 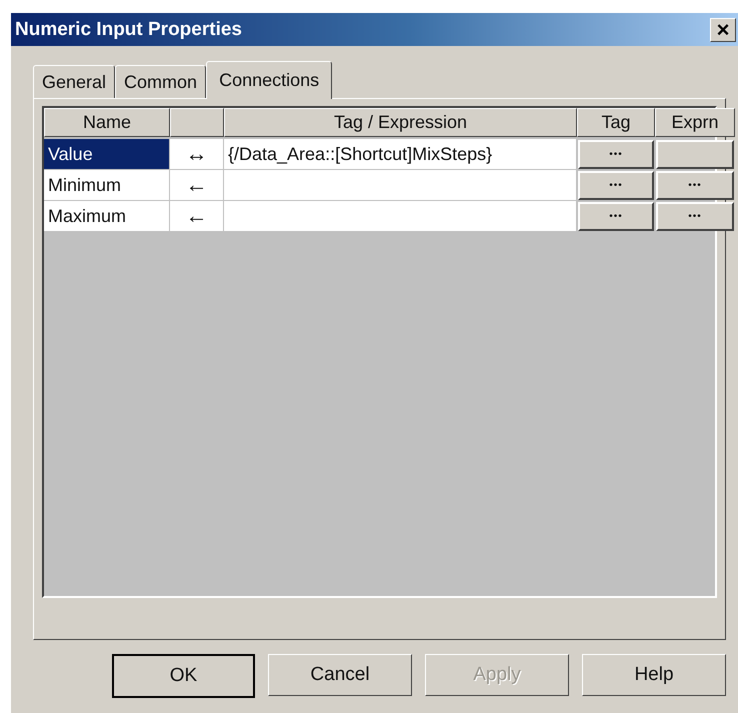 I want to click on column-header: Exprn, so click(x=695, y=122).